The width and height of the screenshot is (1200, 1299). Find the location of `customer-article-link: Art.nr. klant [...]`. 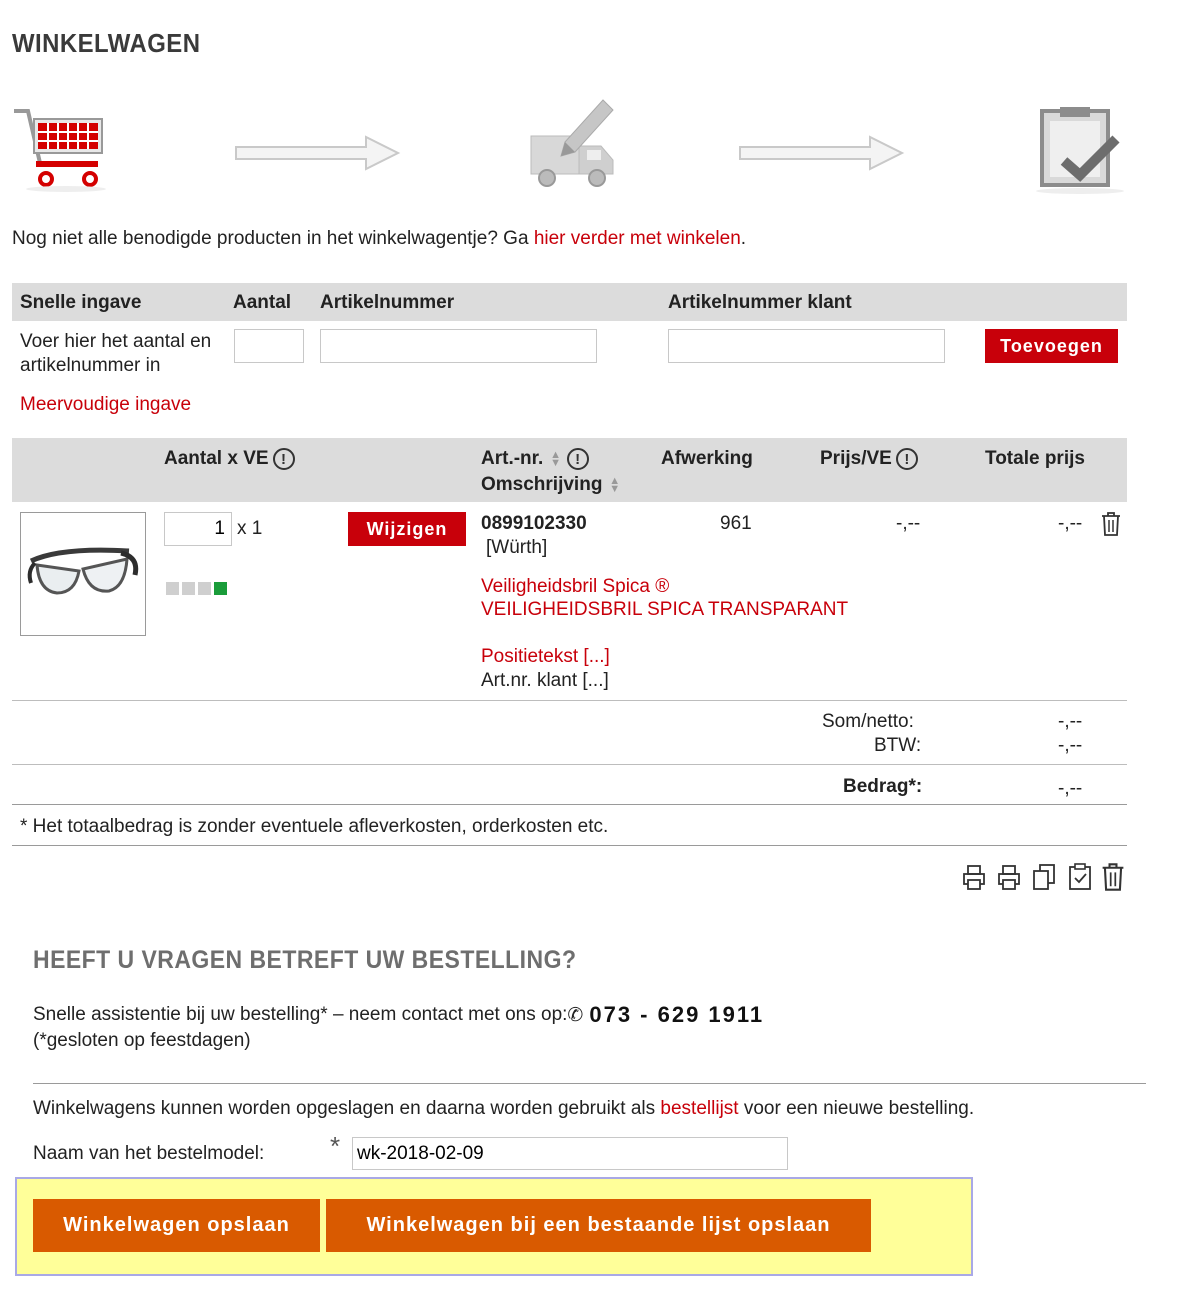

customer-article-link: Art.nr. klant [...] is located at coordinates (545, 681).